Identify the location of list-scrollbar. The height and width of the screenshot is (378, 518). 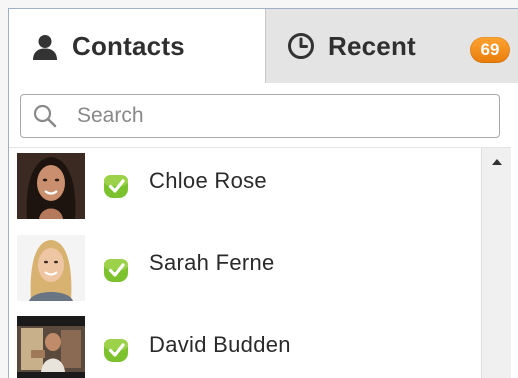
(496, 263).